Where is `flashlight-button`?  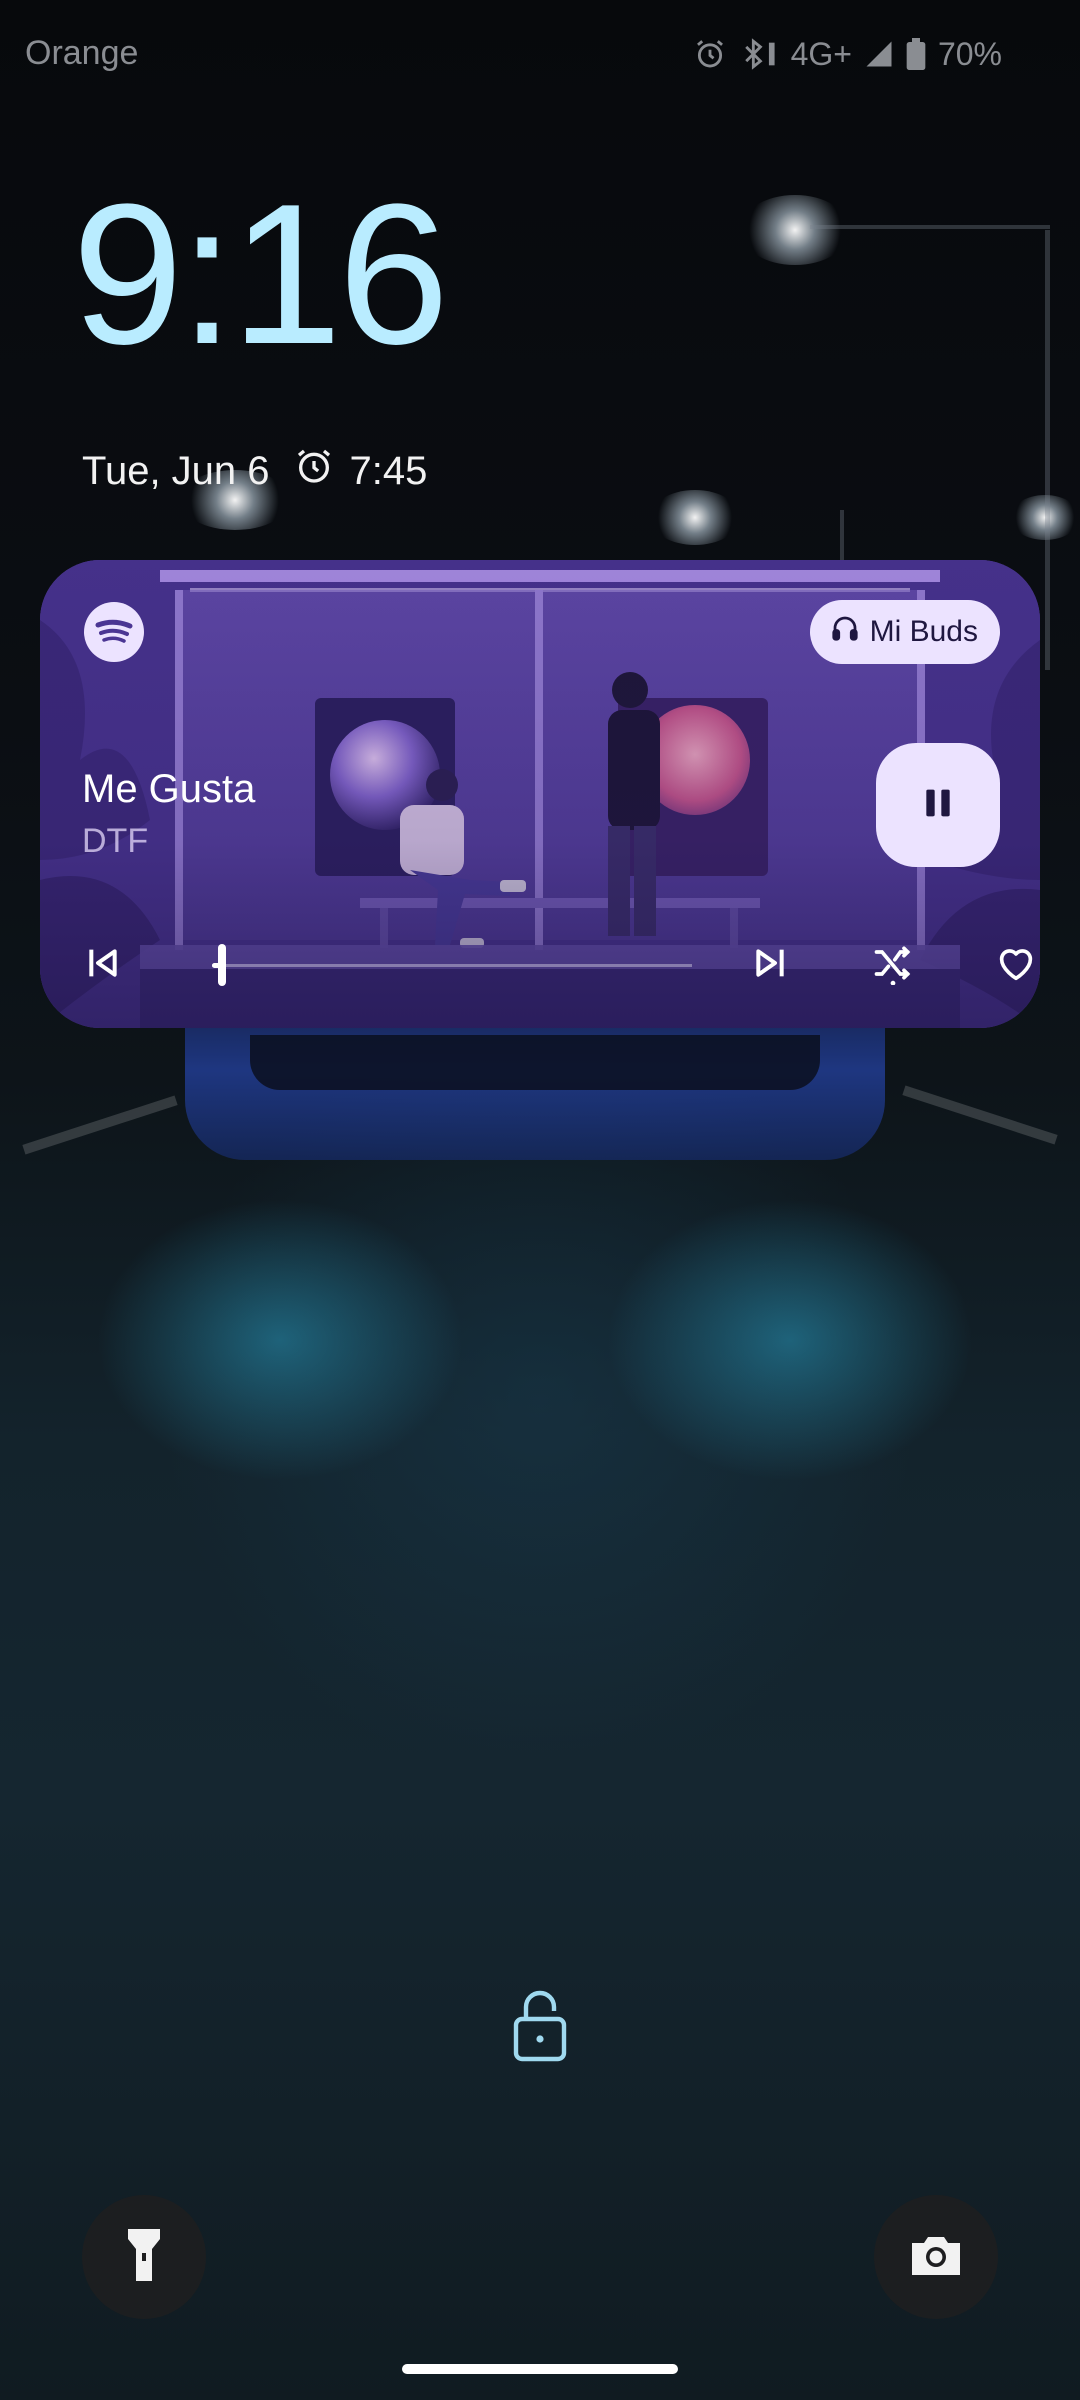 flashlight-button is located at coordinates (144, 2257).